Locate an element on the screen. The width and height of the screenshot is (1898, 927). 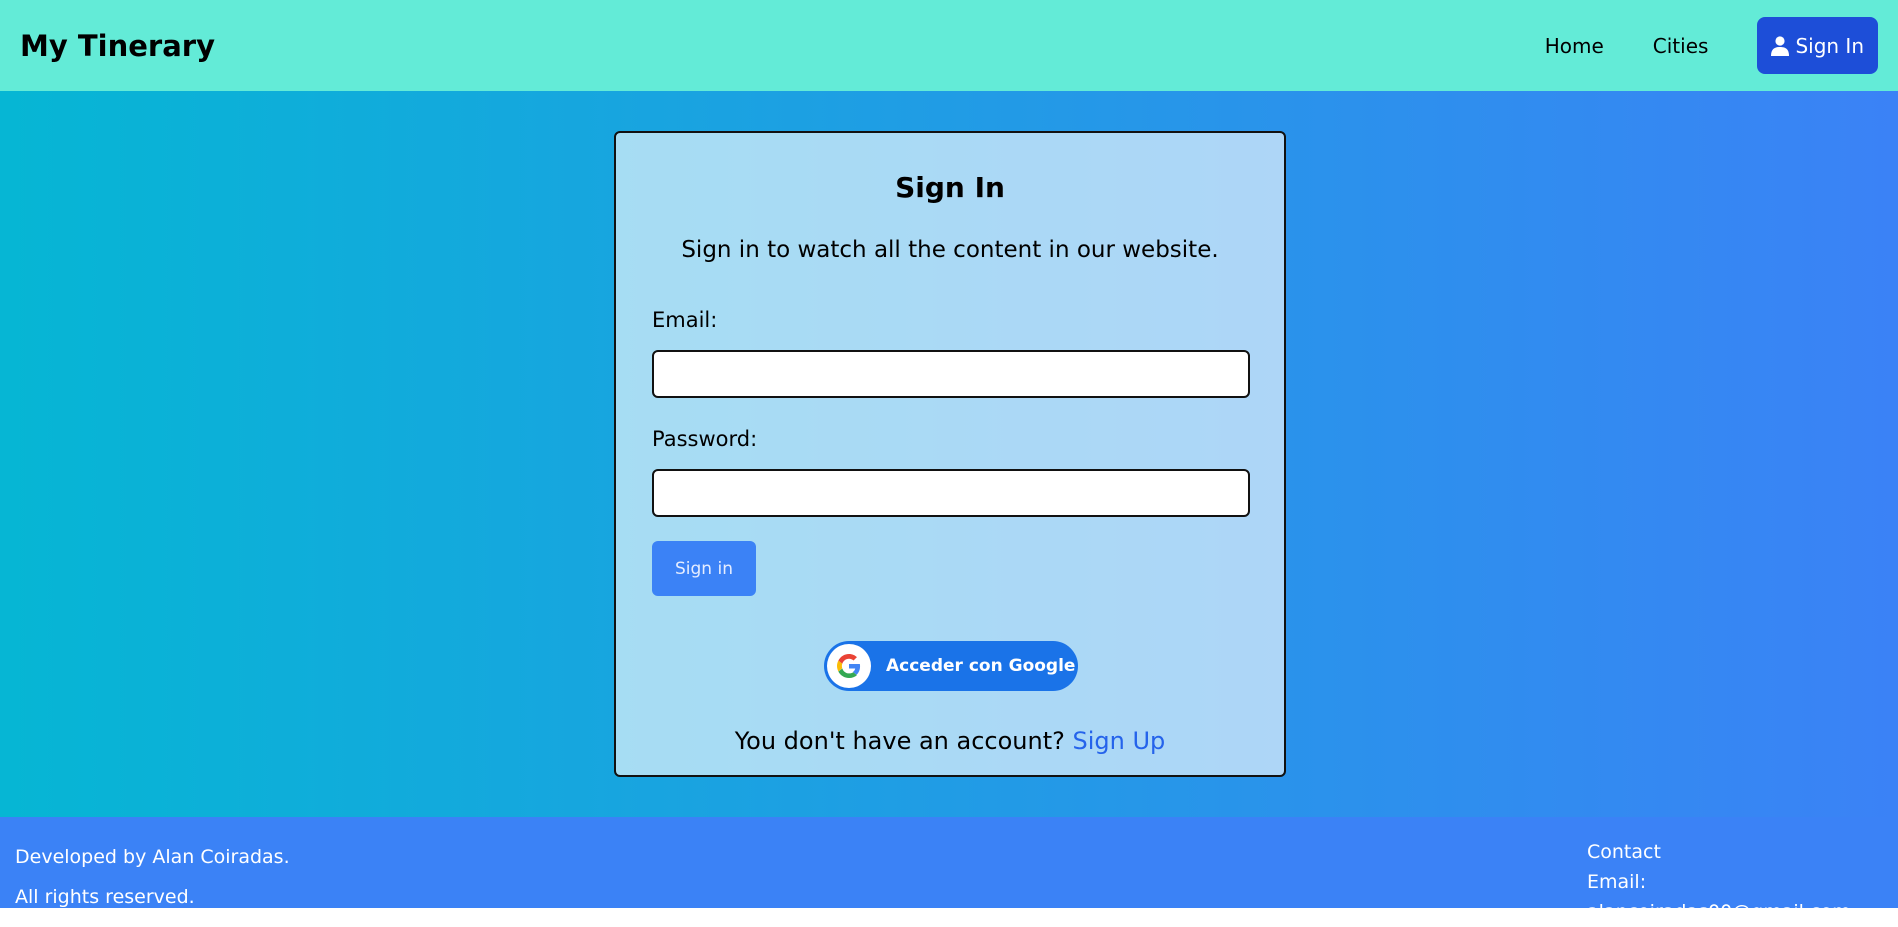
nav-signin-button: Sign In is located at coordinates (1817, 45).